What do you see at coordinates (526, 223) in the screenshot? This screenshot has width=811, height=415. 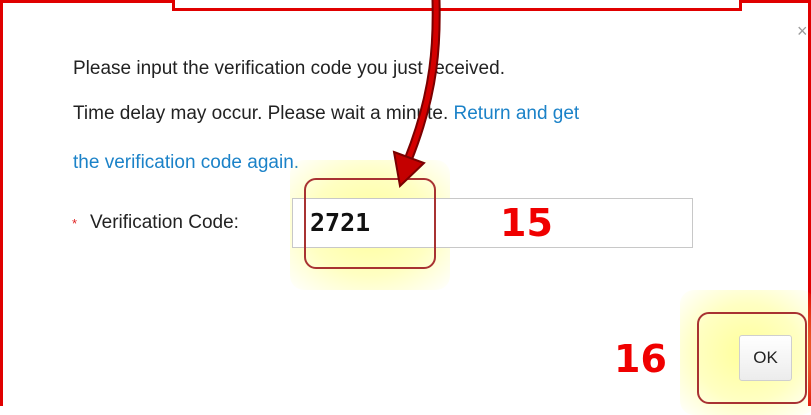 I see `step-number-15: 15` at bounding box center [526, 223].